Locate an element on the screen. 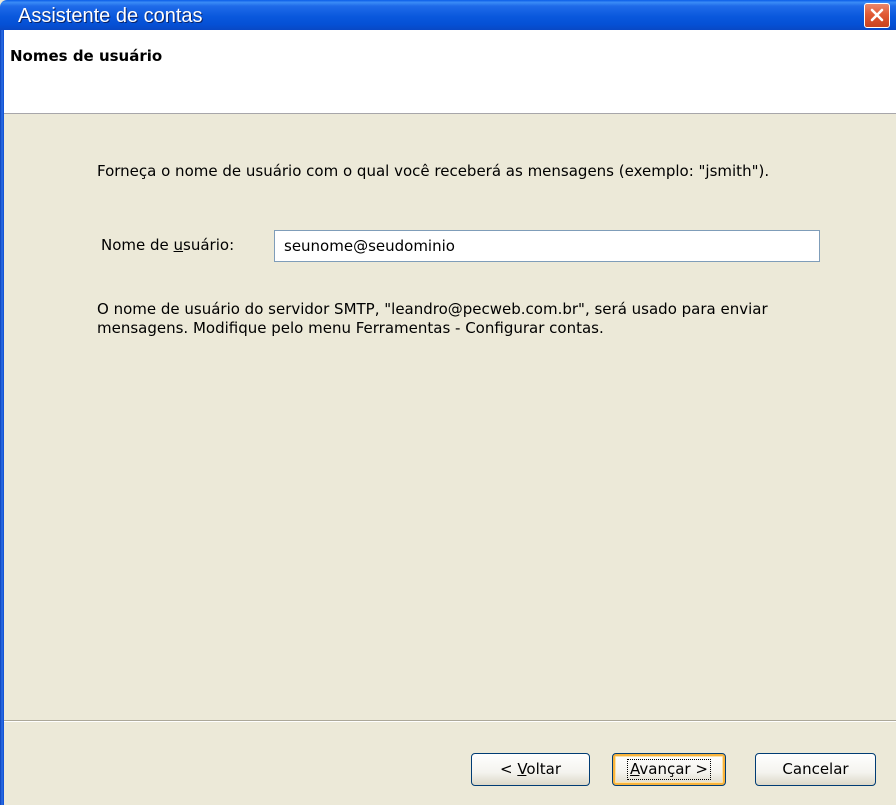  username-label-suffix: suário: is located at coordinates (209, 245).